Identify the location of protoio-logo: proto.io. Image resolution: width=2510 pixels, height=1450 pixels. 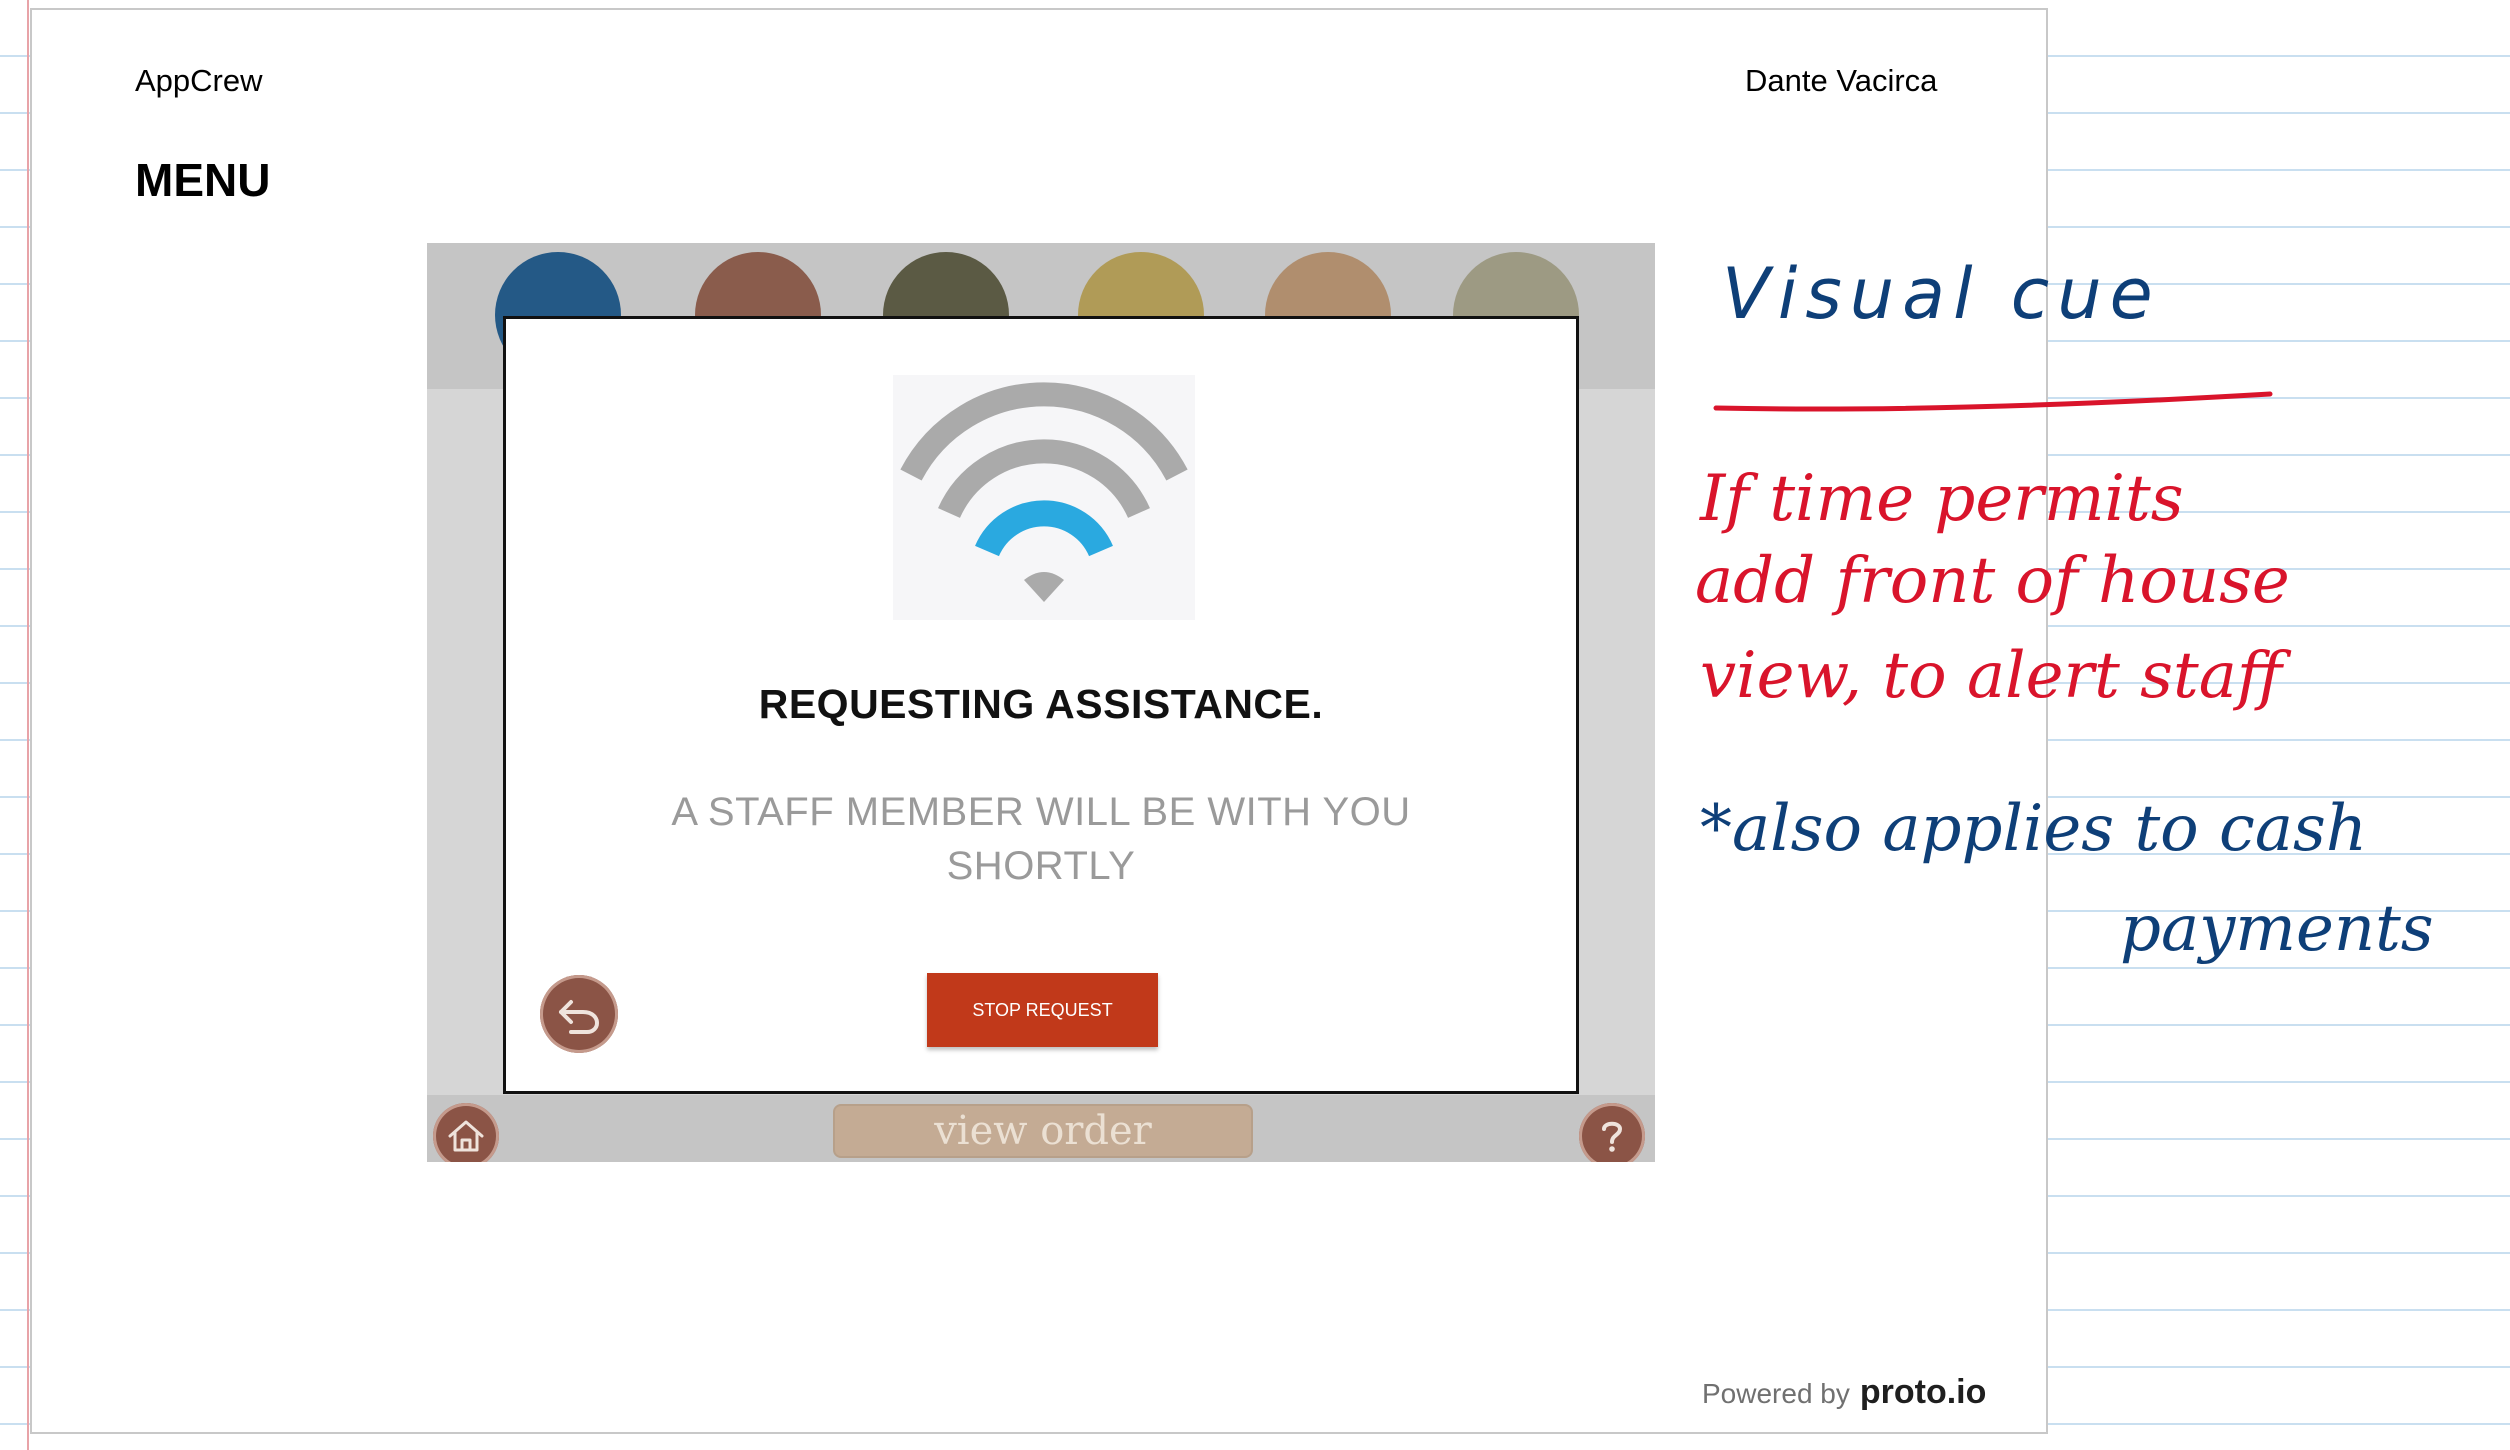
(1923, 1392).